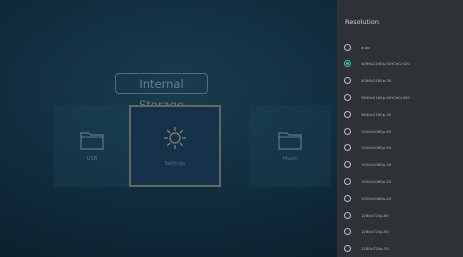 The image size is (463, 257). What do you see at coordinates (376, 148) in the screenshot?
I see `resolution-option-label: 1920x1080p-50` at bounding box center [376, 148].